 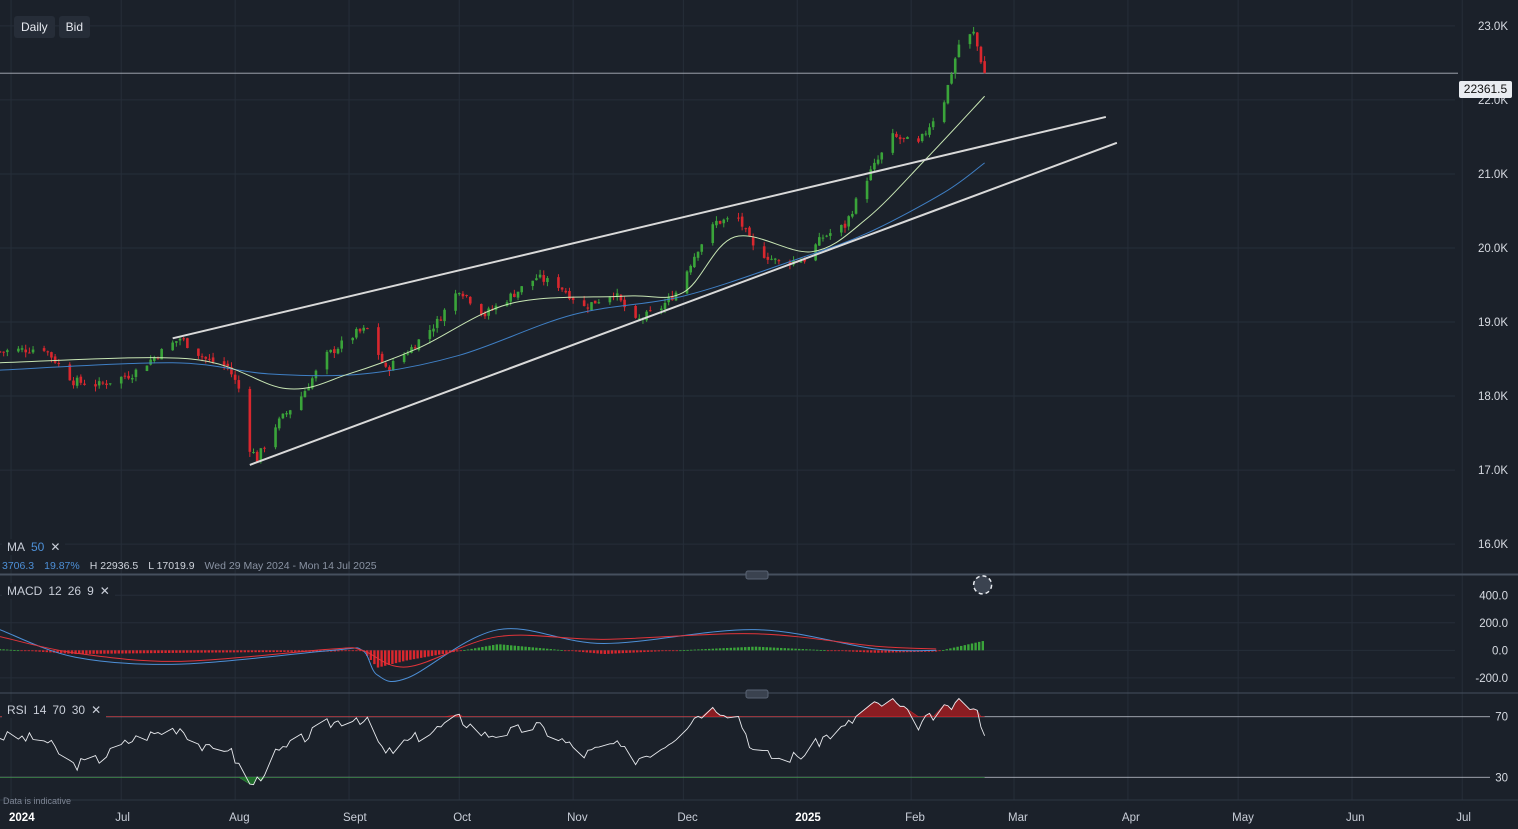 What do you see at coordinates (1243, 818) in the screenshot?
I see `x-tick-label: May` at bounding box center [1243, 818].